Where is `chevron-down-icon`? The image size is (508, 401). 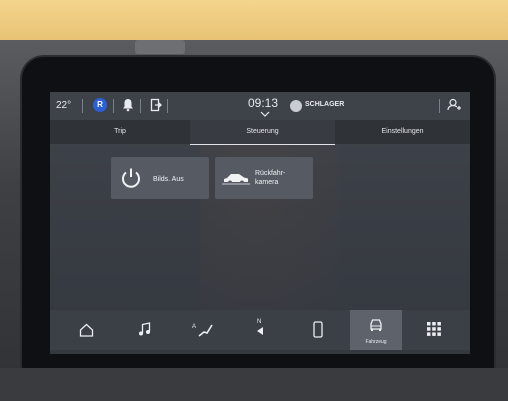 chevron-down-icon is located at coordinates (265, 114).